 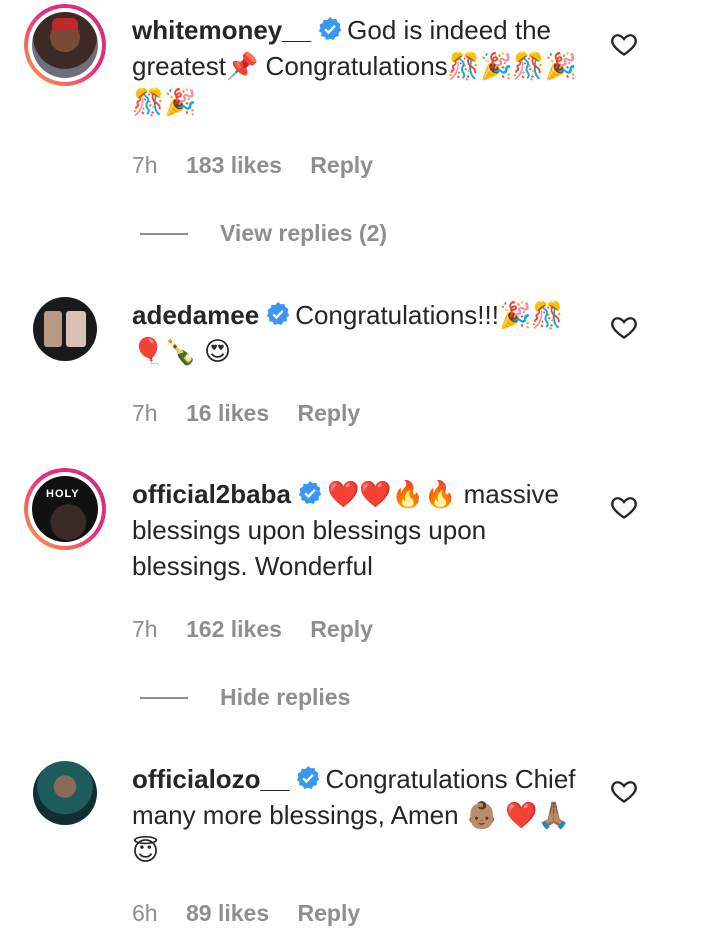 What do you see at coordinates (304, 233) in the screenshot?
I see `replies-toggle-label: View replies (2)` at bounding box center [304, 233].